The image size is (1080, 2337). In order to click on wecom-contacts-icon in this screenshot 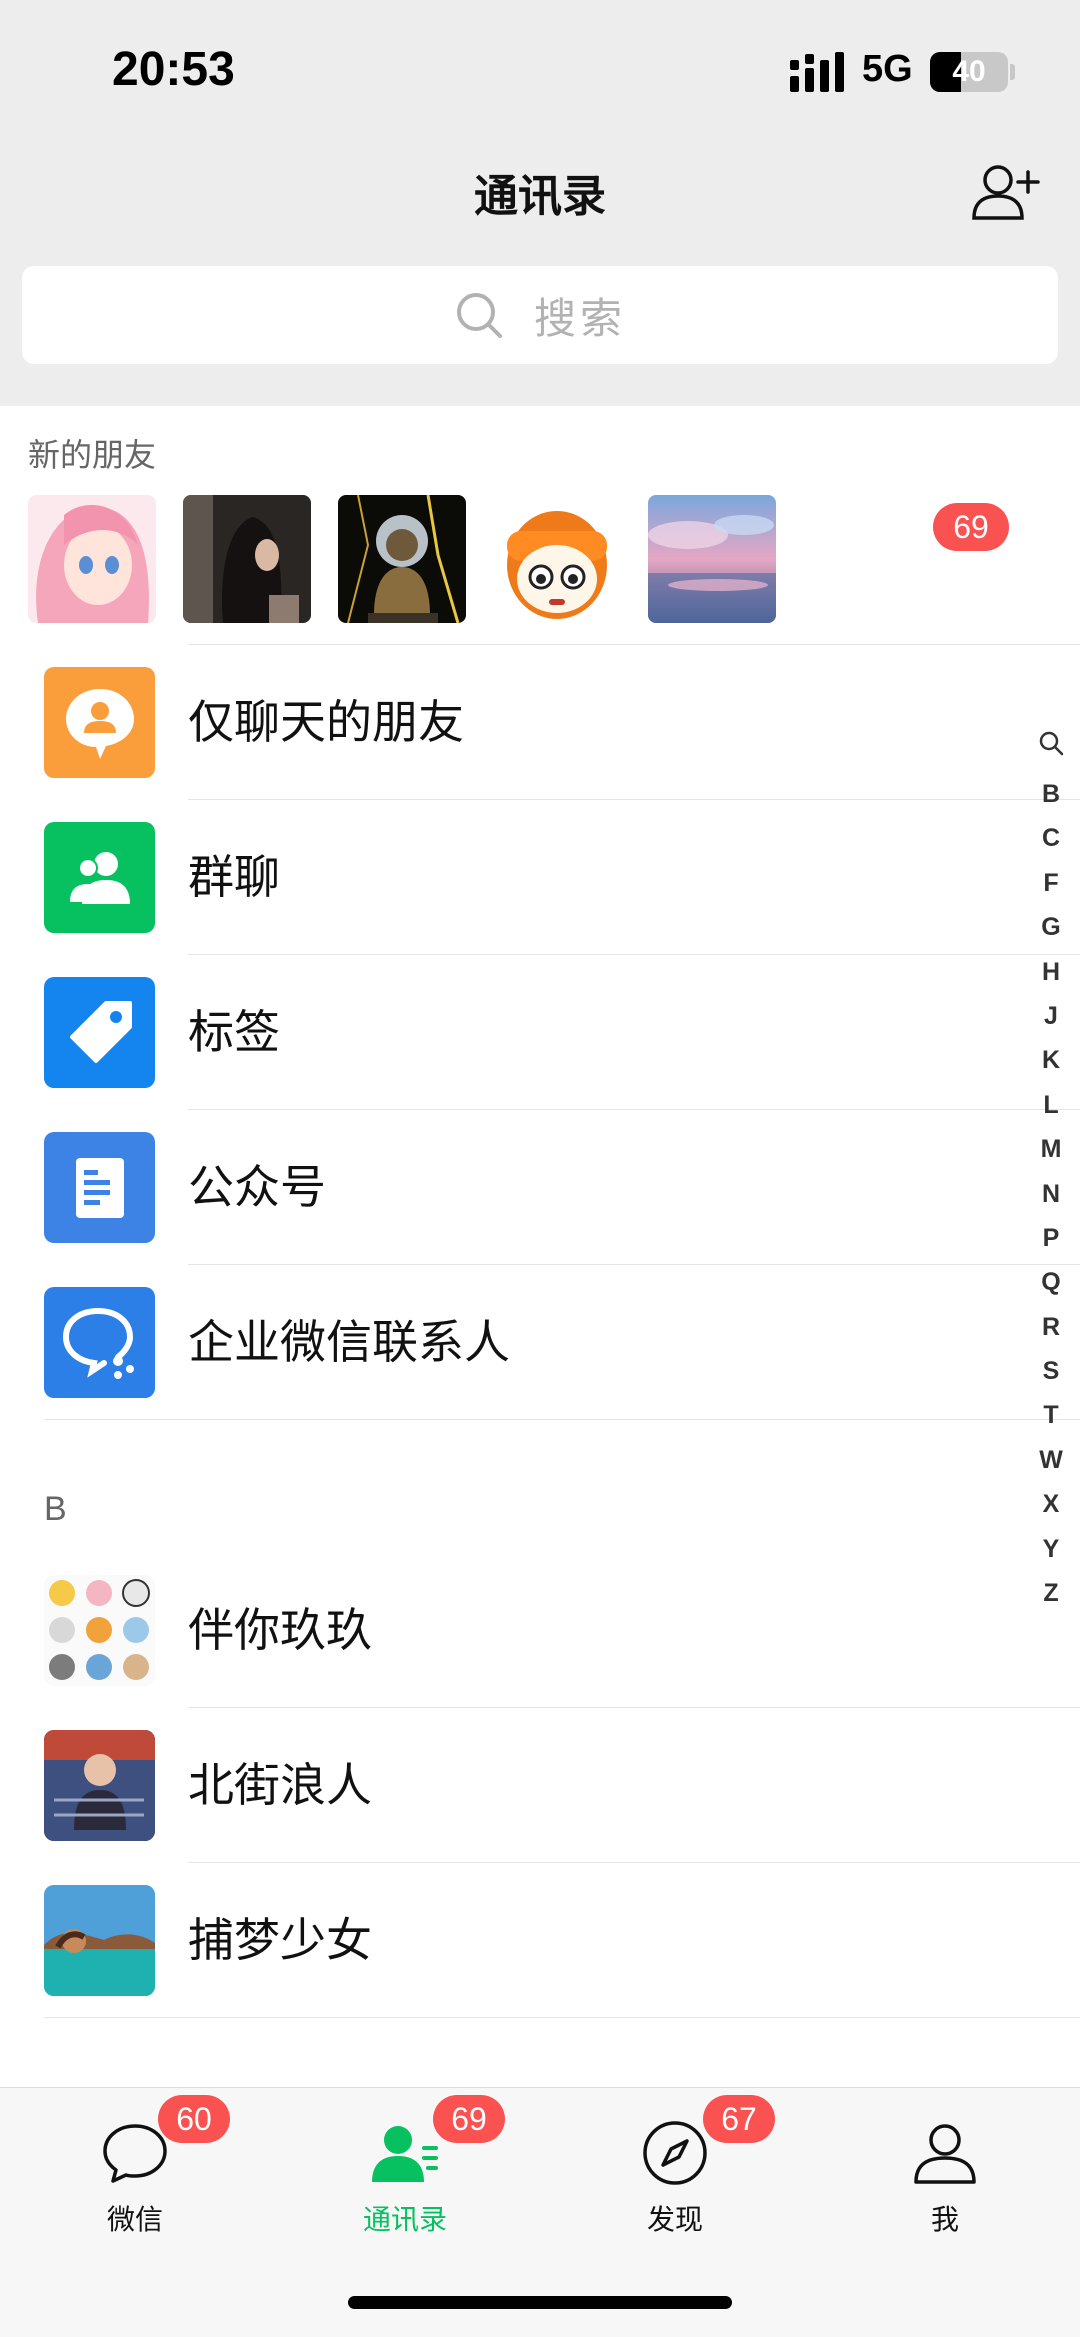, I will do `click(99, 1342)`.